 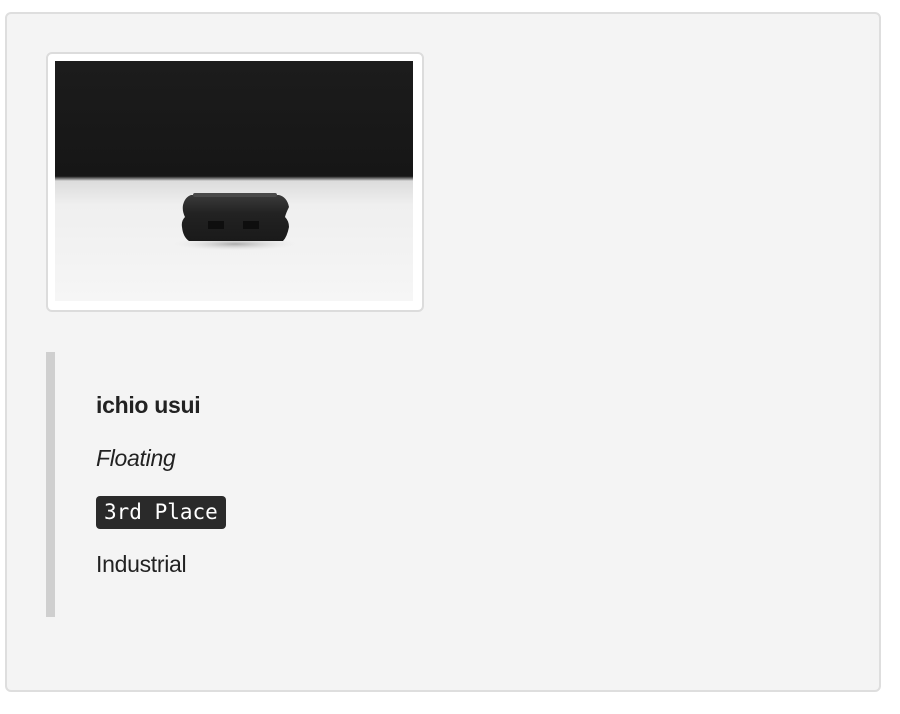 What do you see at coordinates (136, 458) in the screenshot?
I see `entry-title: Floating` at bounding box center [136, 458].